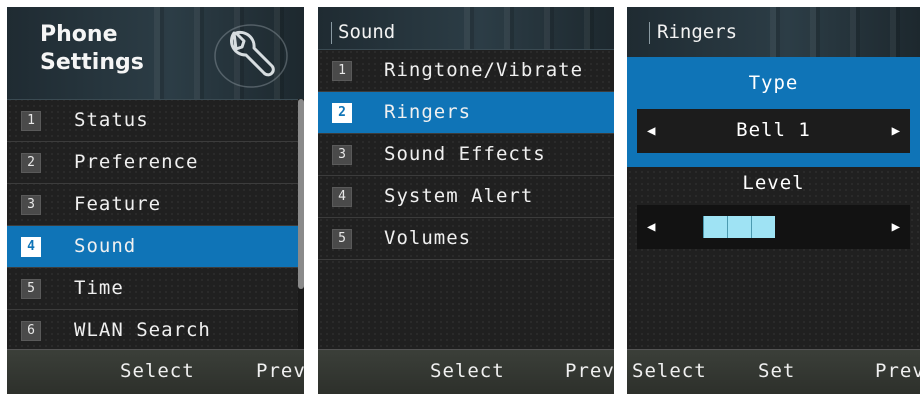 This screenshot has height=401, width=920. I want to click on phone-settings-header: Phone Settings, so click(155, 53).